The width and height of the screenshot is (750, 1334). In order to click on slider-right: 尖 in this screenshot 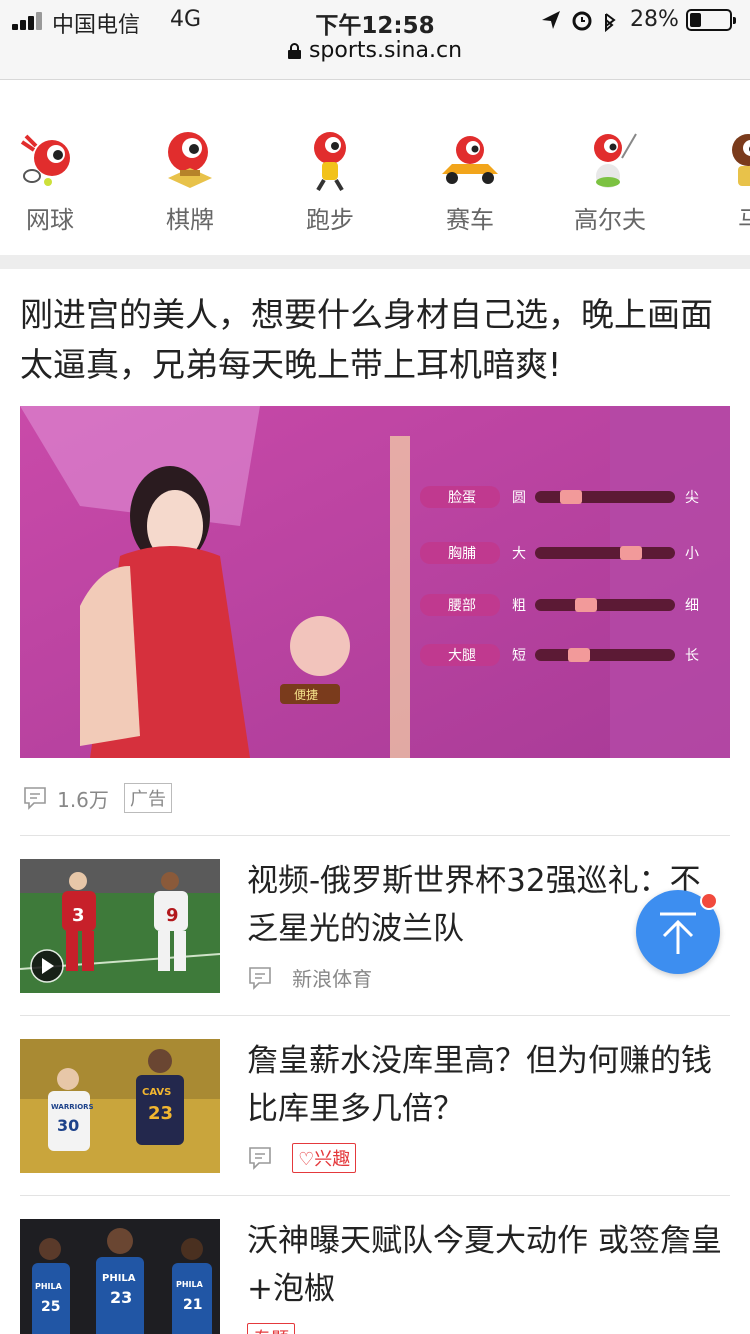, I will do `click(692, 498)`.